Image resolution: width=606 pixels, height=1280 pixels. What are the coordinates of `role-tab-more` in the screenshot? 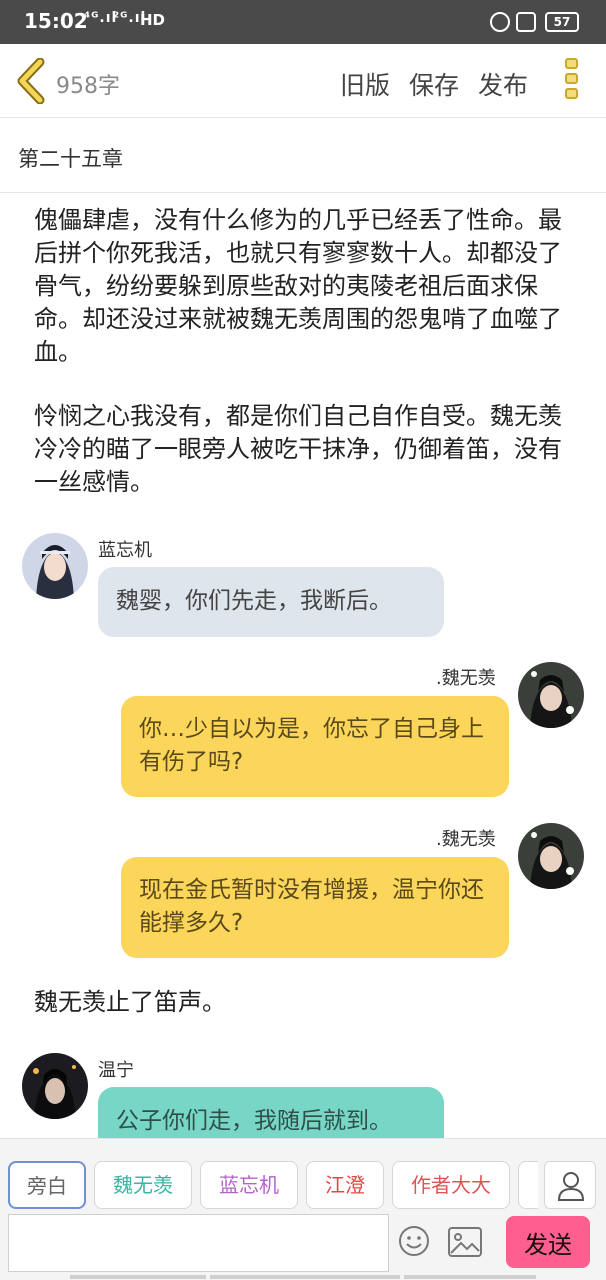 It's located at (528, 1185).